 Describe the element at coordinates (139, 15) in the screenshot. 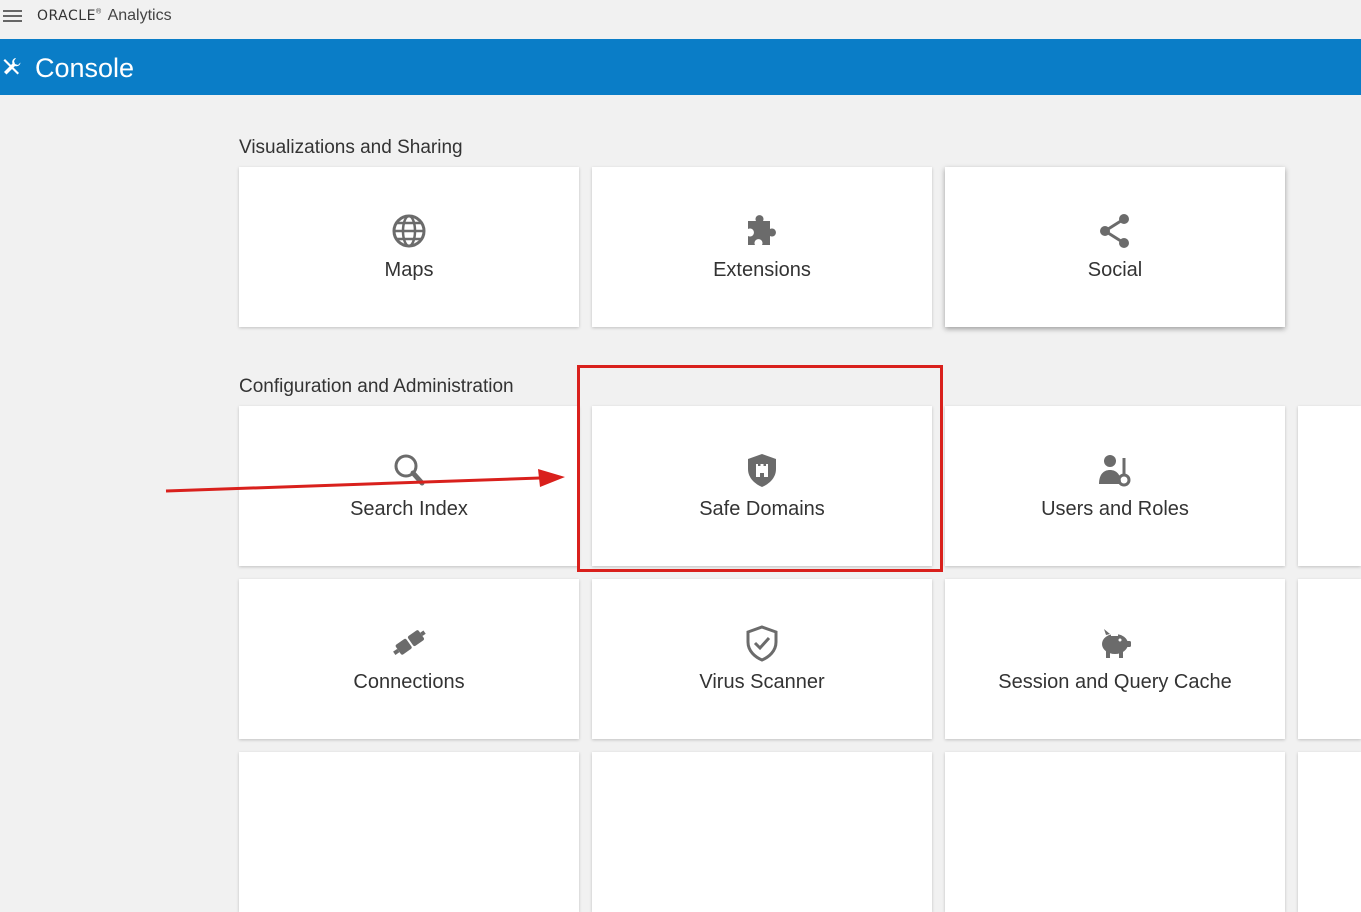

I see `brand-product: Analytics` at that location.